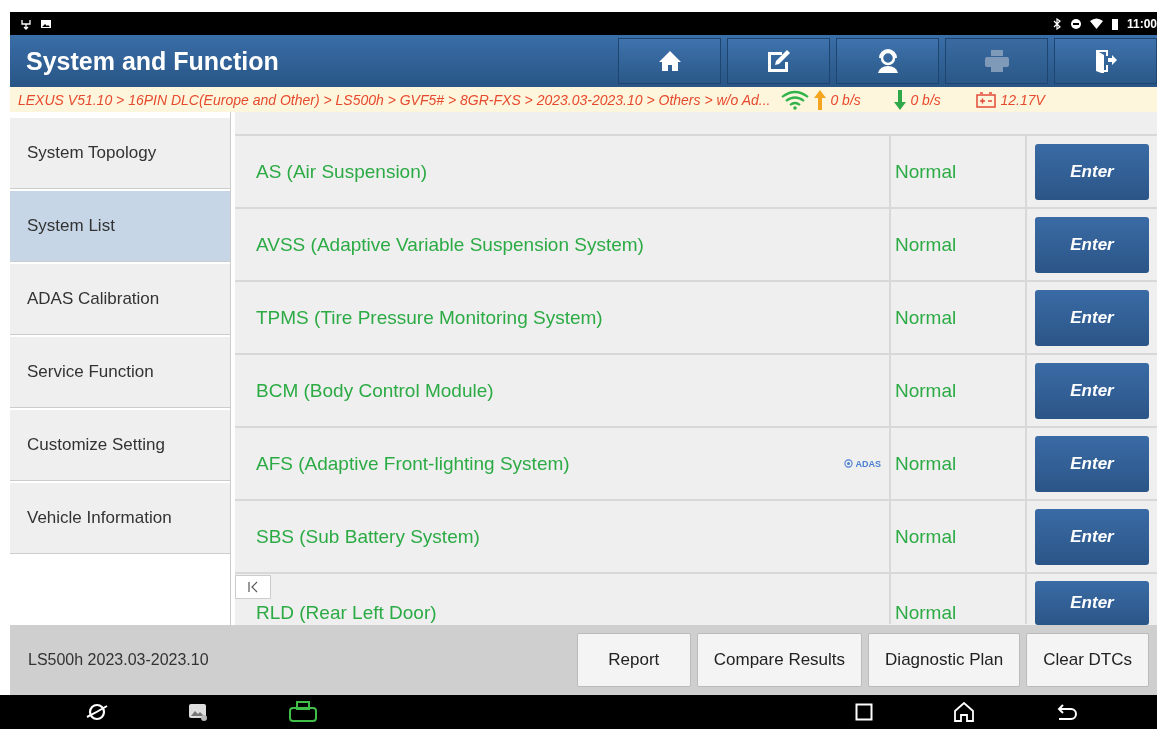 This screenshot has width=1157, height=729. What do you see at coordinates (97, 712) in the screenshot?
I see `planet-icon` at bounding box center [97, 712].